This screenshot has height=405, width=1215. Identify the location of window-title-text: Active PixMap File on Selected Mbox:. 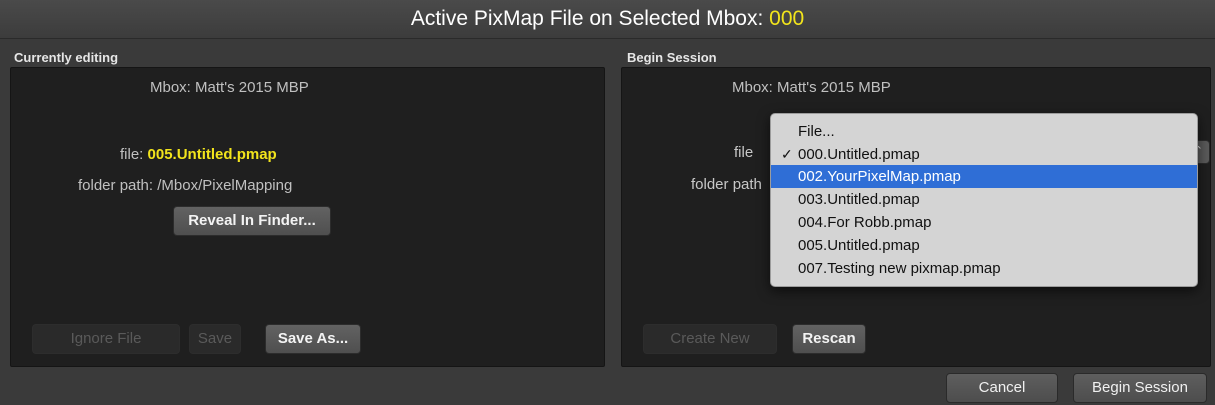
(590, 18).